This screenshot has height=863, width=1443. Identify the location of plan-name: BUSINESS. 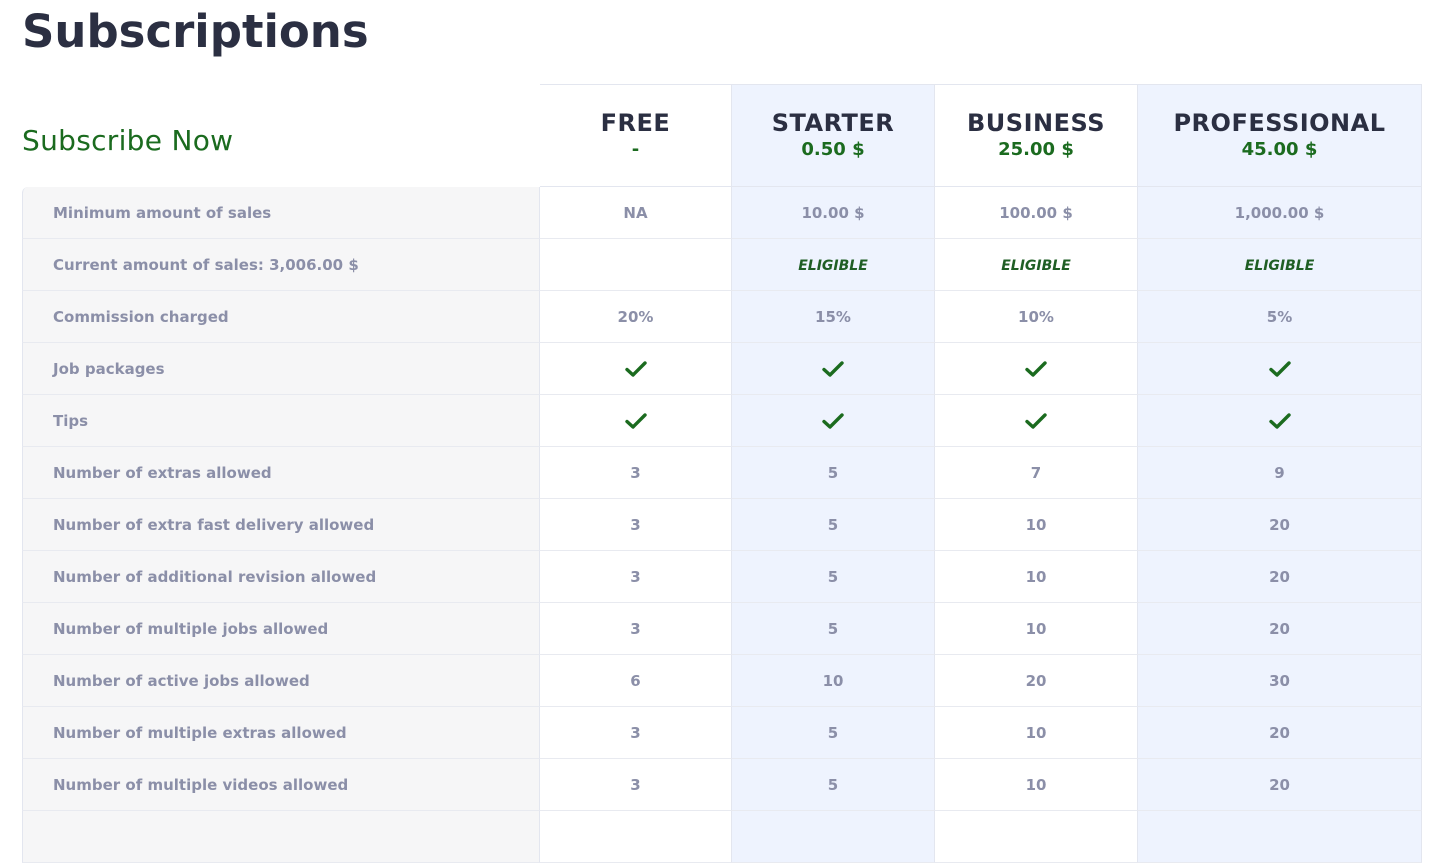
(1036, 122).